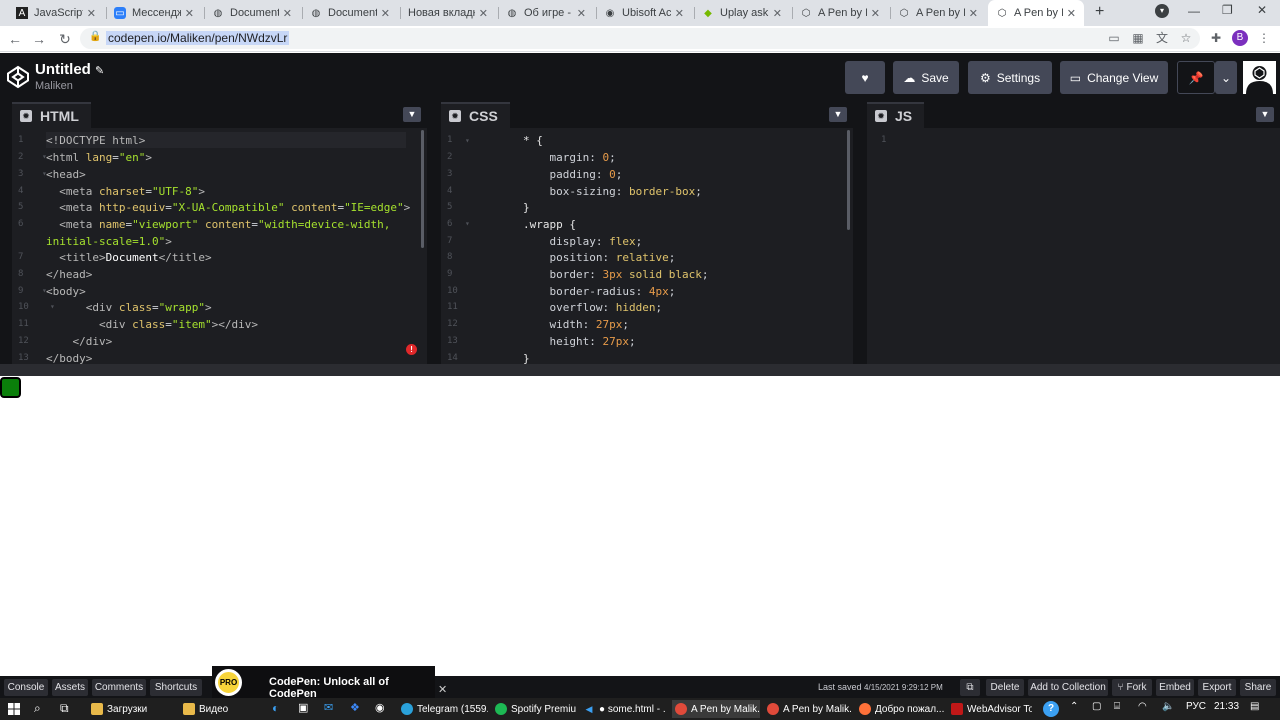  I want to click on new-tab-button: +, so click(1099, 12).